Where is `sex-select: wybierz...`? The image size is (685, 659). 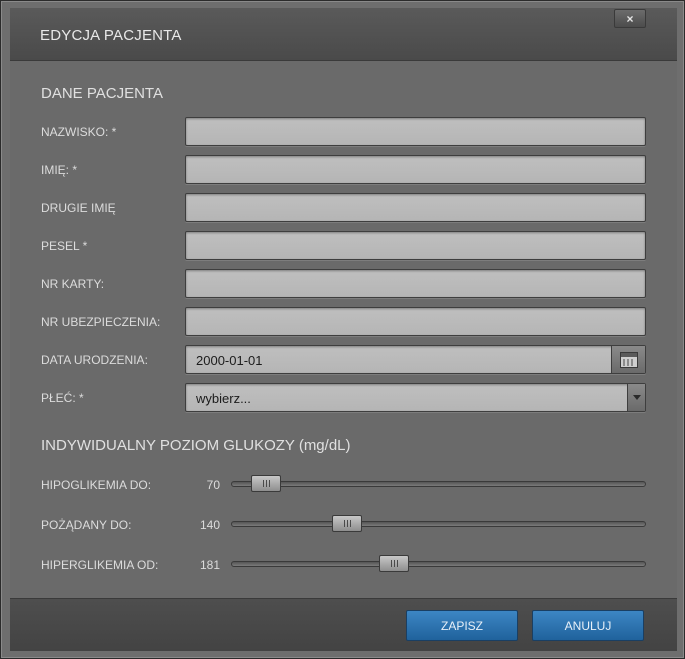
sex-select: wybierz... is located at coordinates (415, 397).